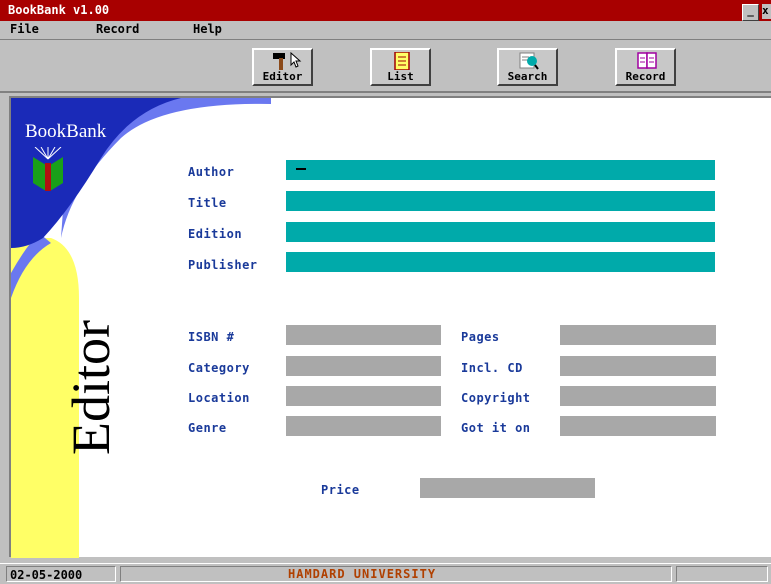 The width and height of the screenshot is (771, 584). I want to click on menu-file: File, so click(24, 29).